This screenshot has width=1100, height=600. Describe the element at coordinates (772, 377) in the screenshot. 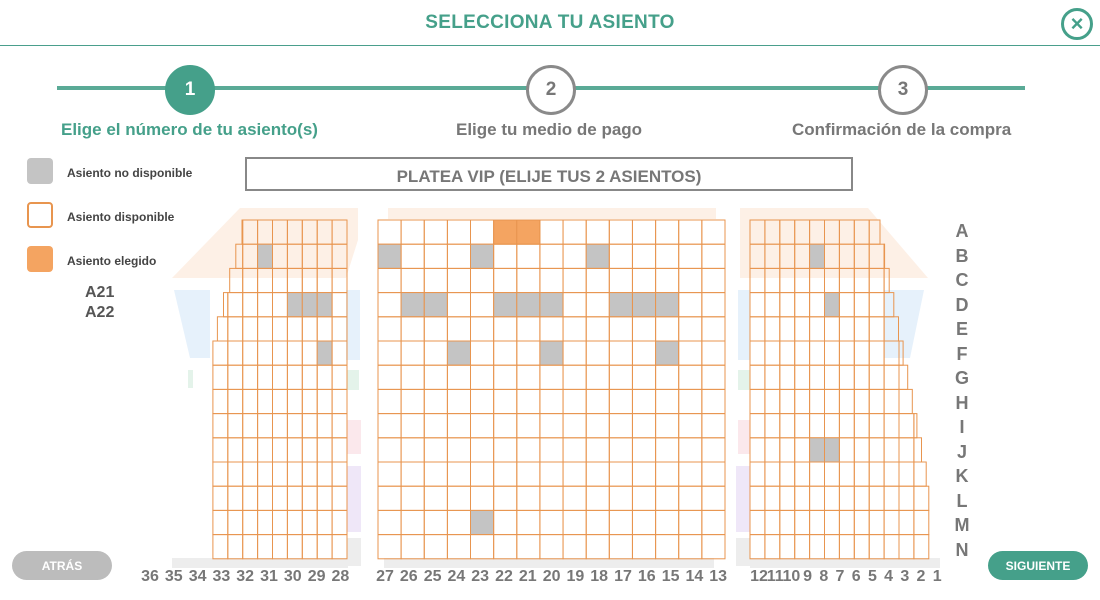

I see `seat-g11` at that location.